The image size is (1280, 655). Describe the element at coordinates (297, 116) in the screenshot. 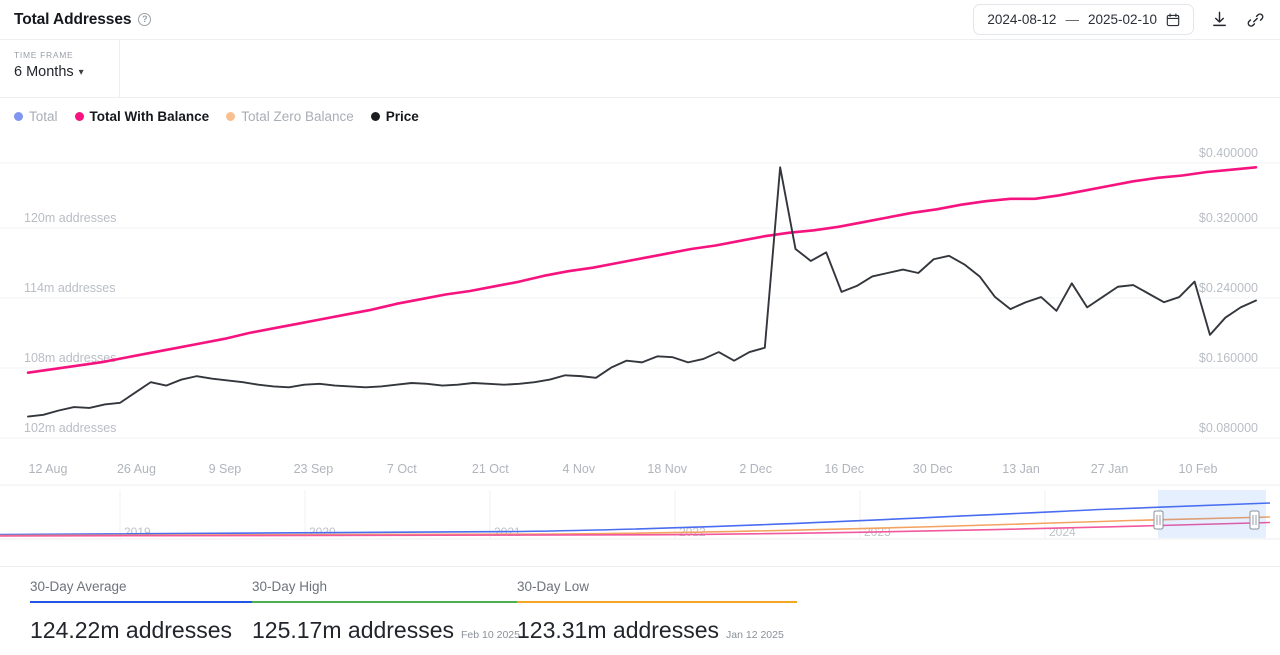

I see `legend-label-total-zero-balance: Total Zero Balance` at that location.